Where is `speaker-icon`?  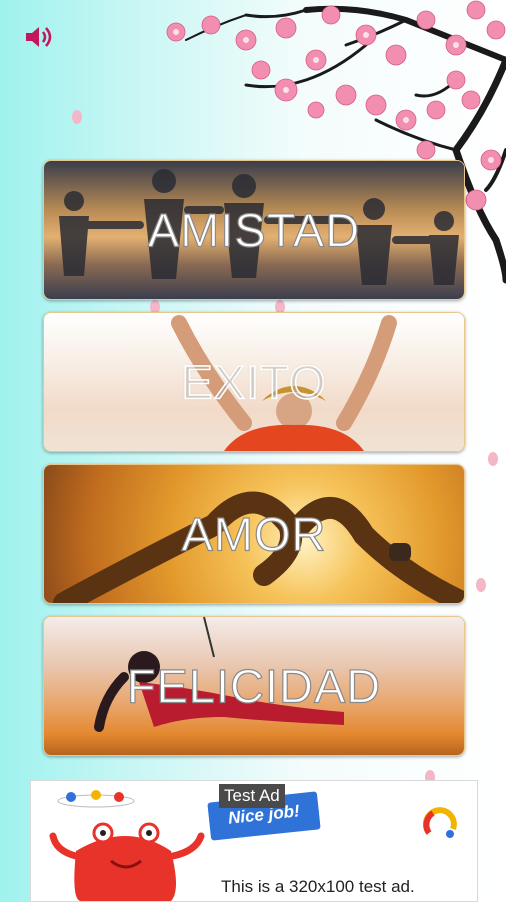 speaker-icon is located at coordinates (39, 37).